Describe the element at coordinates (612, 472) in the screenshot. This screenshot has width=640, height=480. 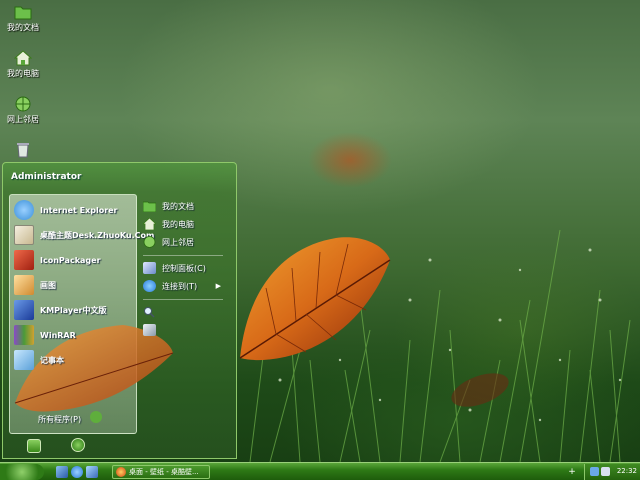
I see `system-tray: 22:32` at that location.